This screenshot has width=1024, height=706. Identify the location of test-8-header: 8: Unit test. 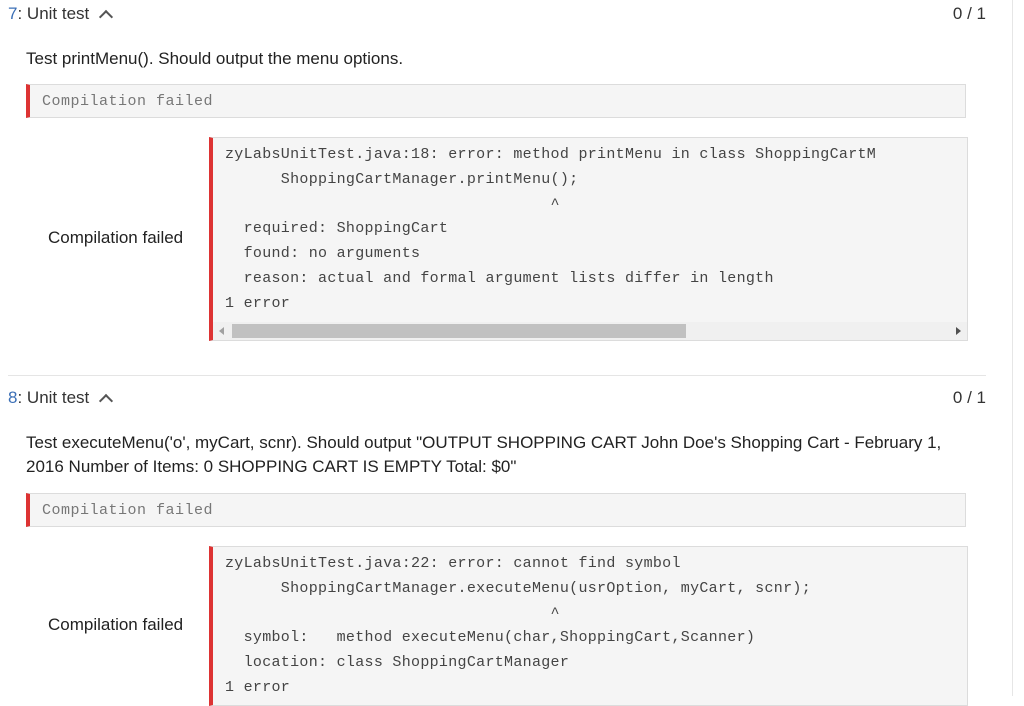
(61, 398).